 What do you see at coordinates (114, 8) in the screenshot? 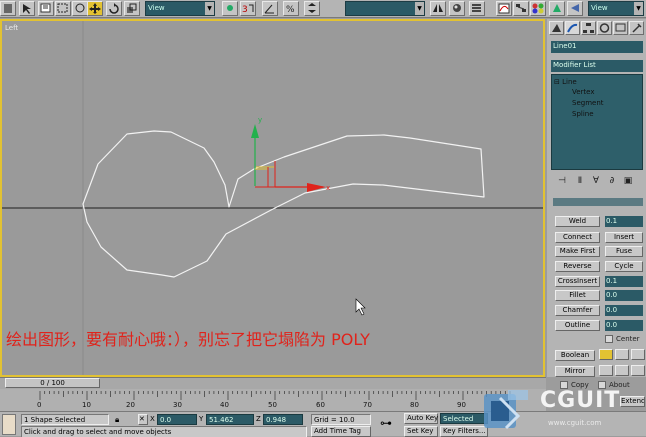
I see `rotate-tool-icon` at bounding box center [114, 8].